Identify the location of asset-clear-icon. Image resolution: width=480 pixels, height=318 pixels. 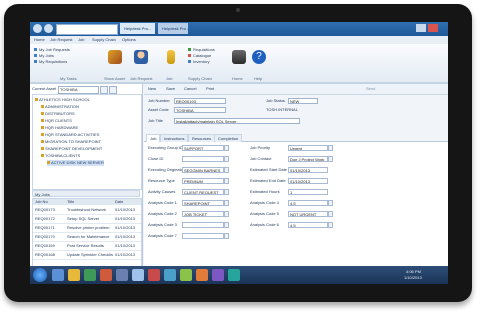
(113, 90).